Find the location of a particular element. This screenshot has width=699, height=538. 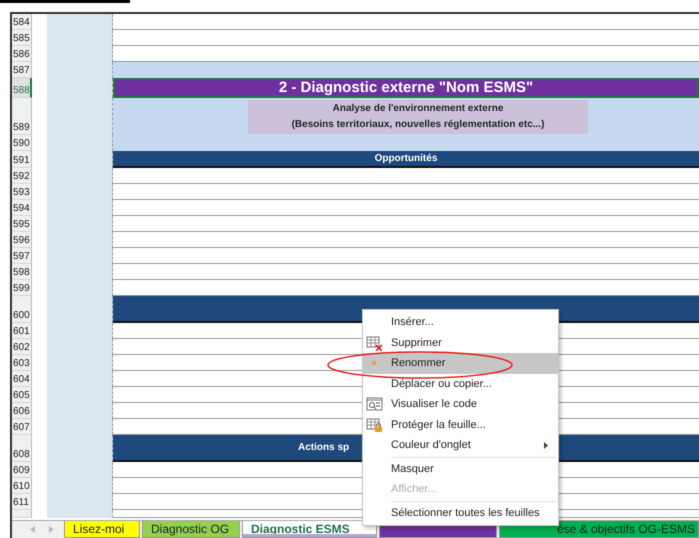

header-text: Actions sp is located at coordinates (324, 448).